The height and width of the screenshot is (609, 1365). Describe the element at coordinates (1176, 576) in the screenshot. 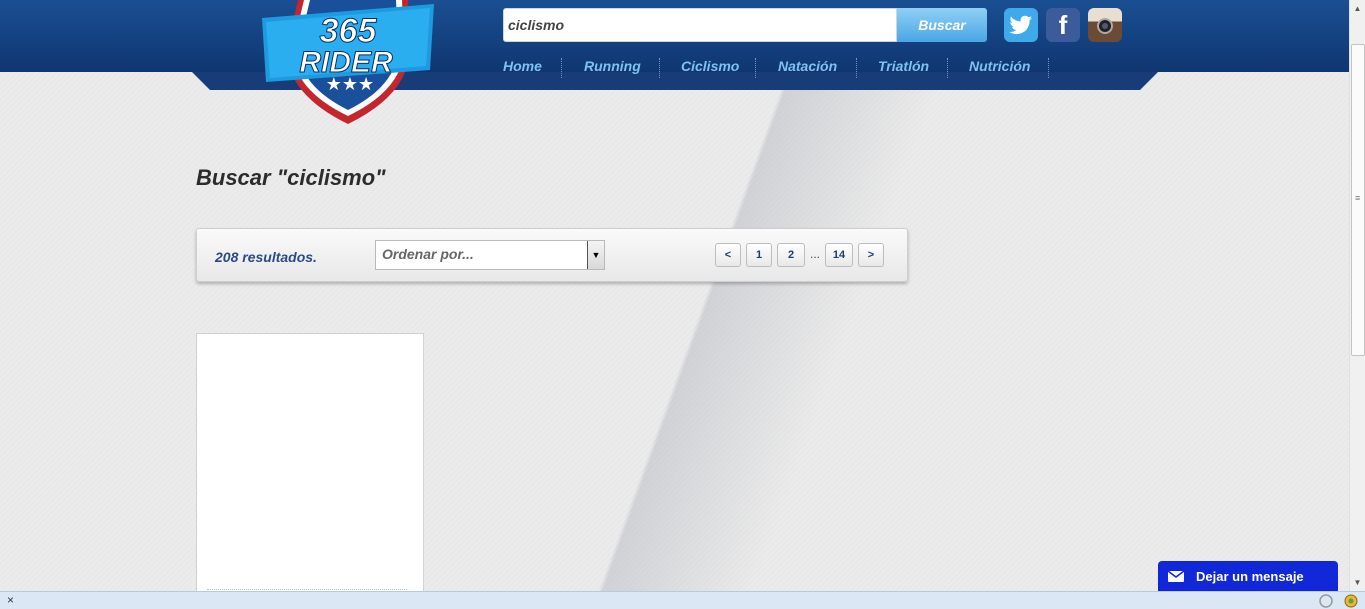

I see `envelope-icon` at that location.